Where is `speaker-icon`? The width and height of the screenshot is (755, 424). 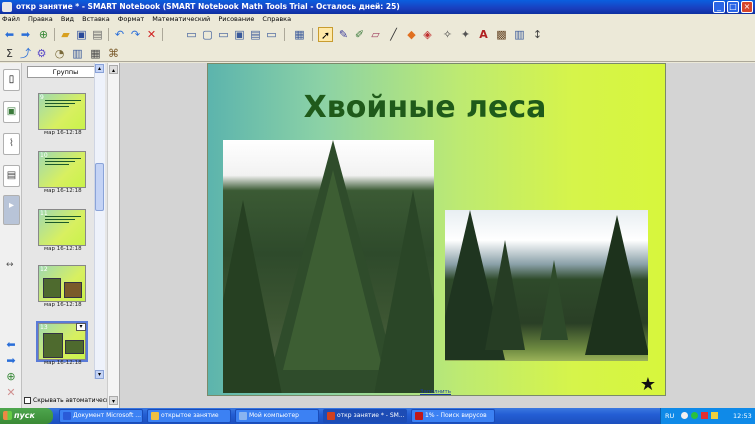
speaker-icon is located at coordinates (714, 415).